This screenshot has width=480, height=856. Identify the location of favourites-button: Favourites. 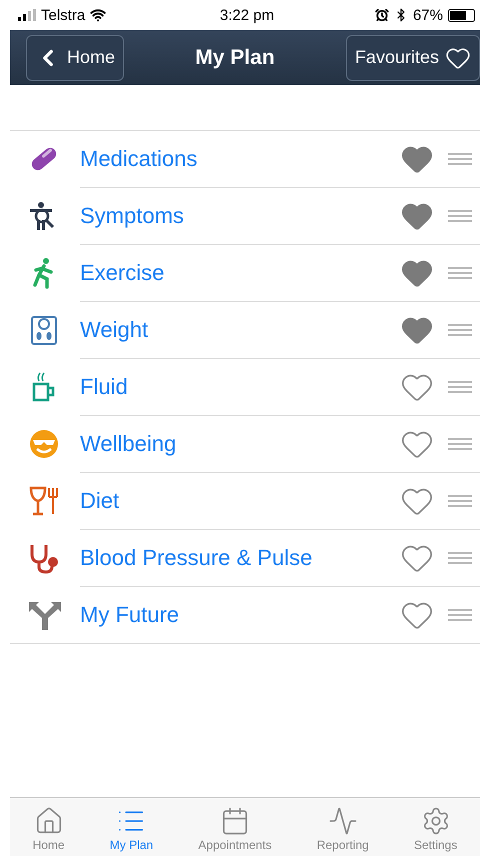
(413, 57).